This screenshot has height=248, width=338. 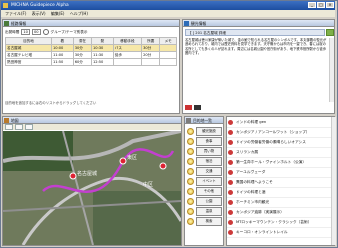 I want to click on guide-list-item: 異国の料理へようこそ, so click(x=280, y=183).